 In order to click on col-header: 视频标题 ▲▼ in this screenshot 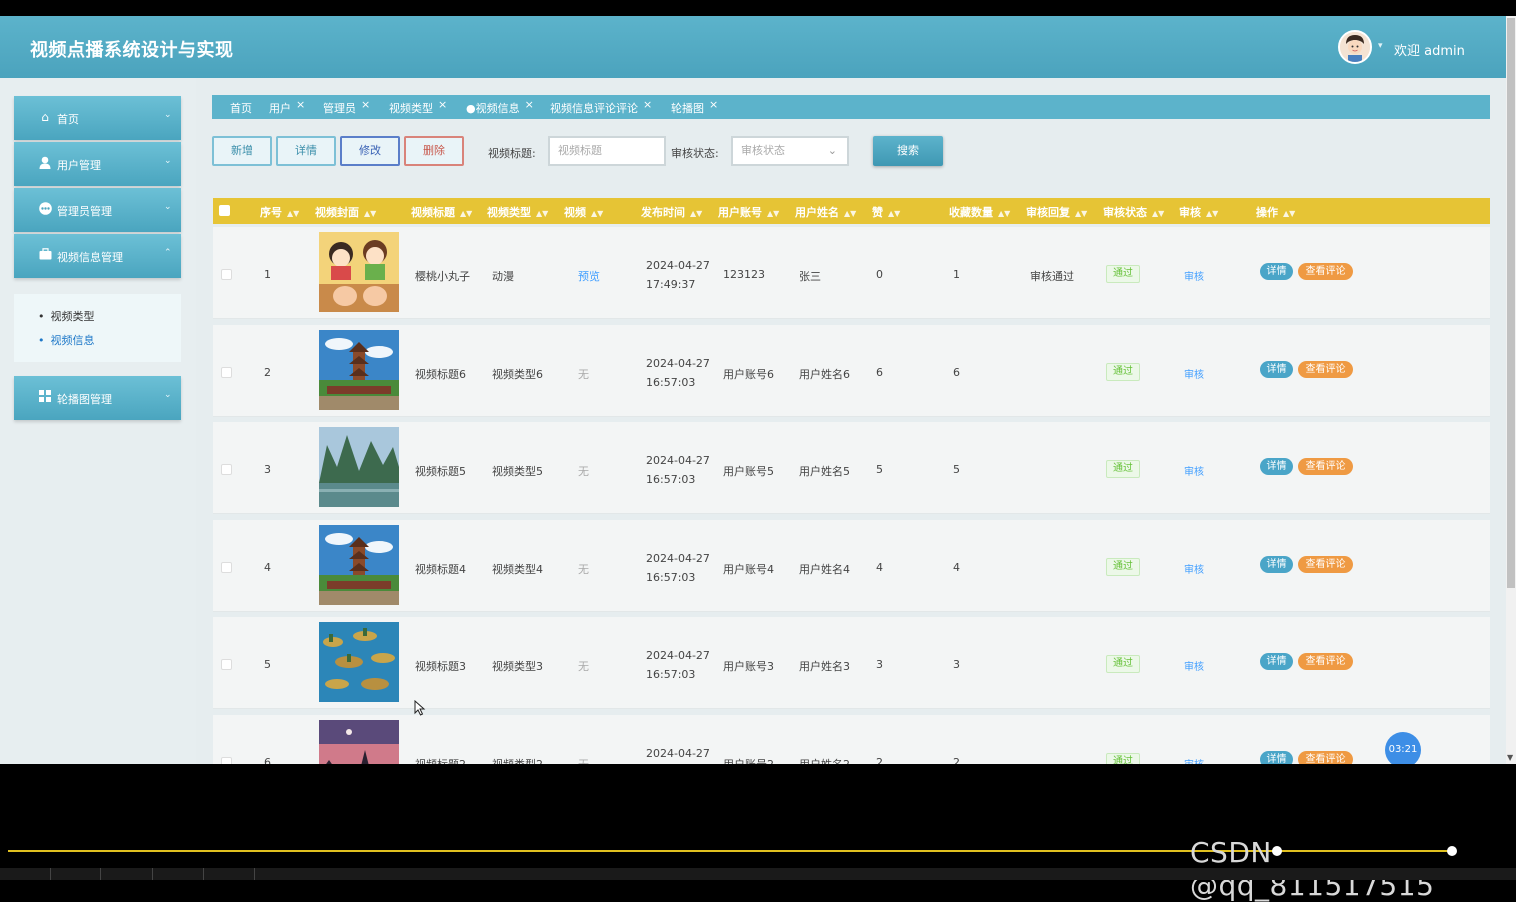, I will do `click(441, 212)`.